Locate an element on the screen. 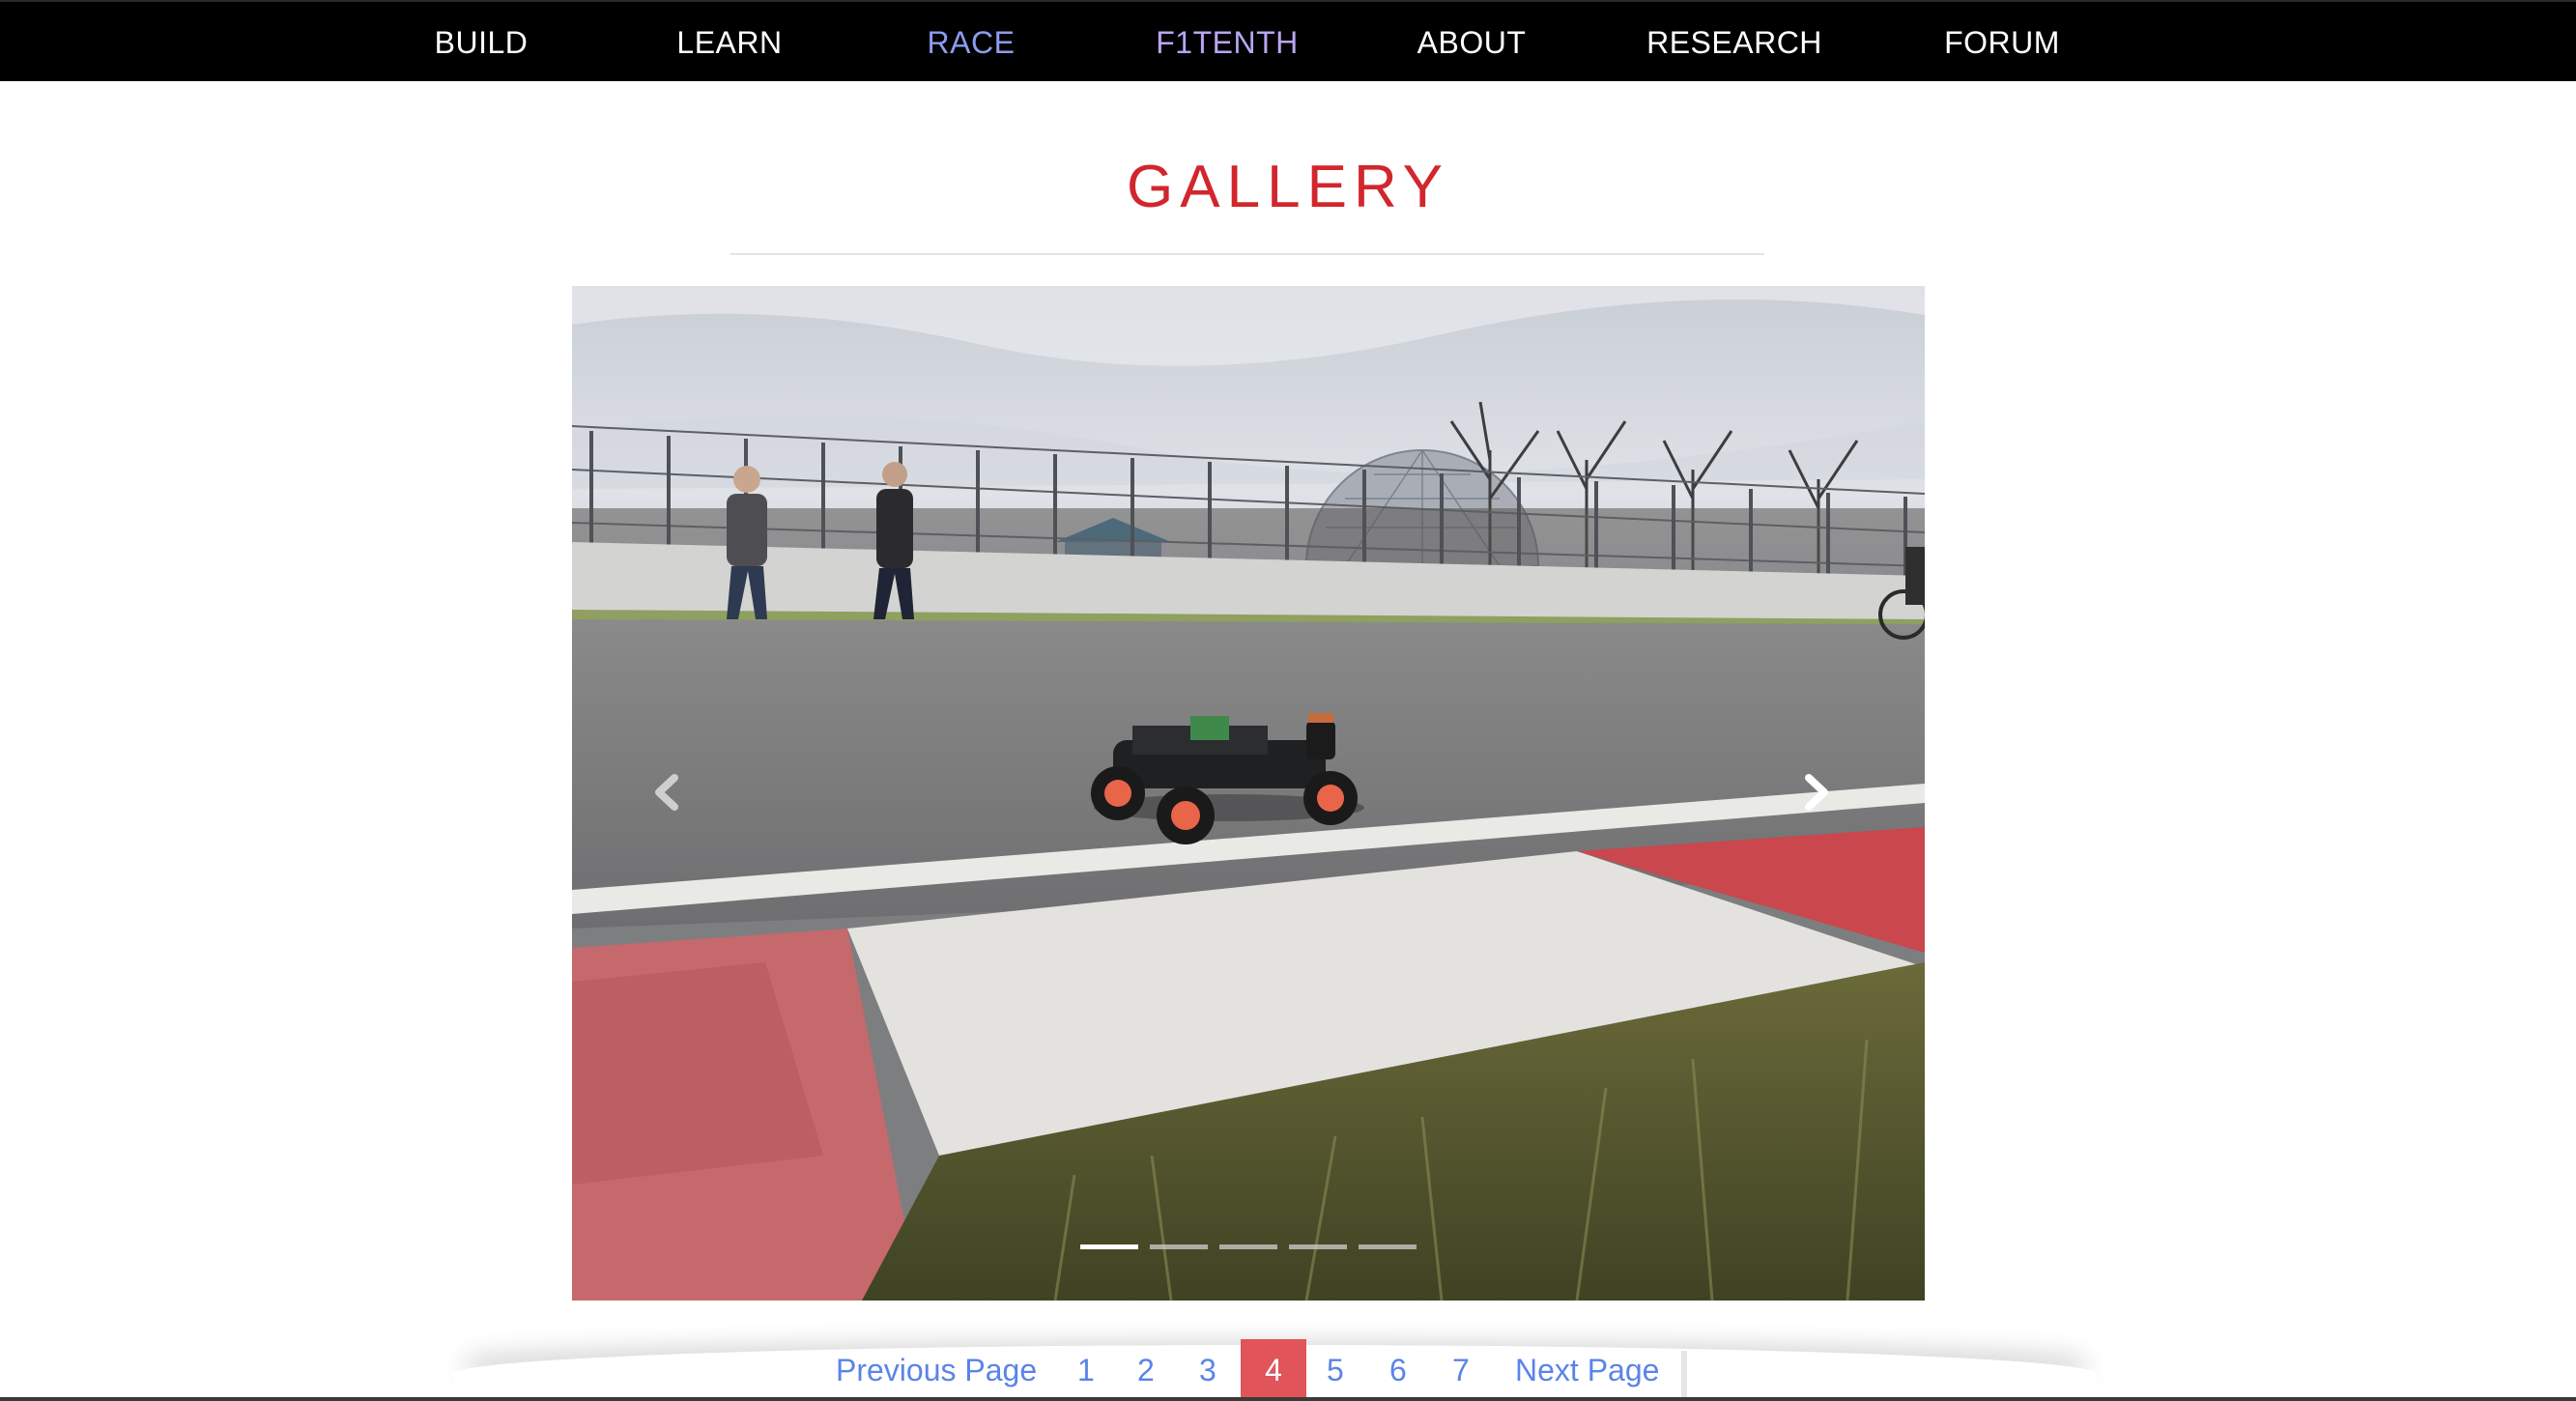  title-divider is located at coordinates (1247, 254).